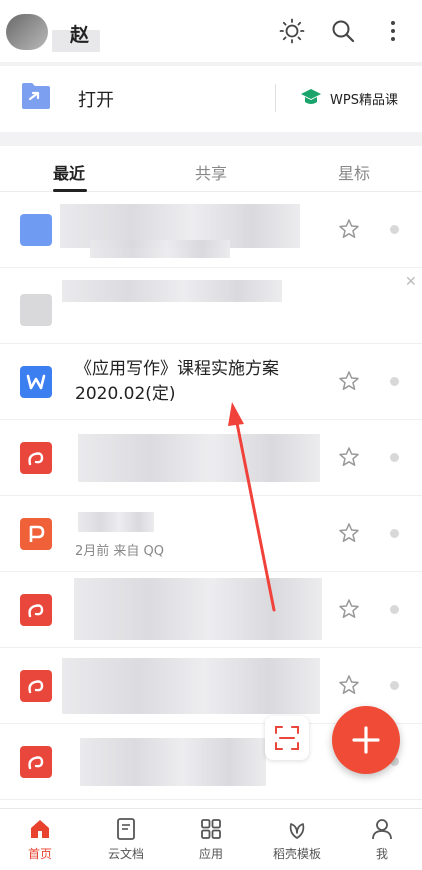 The width and height of the screenshot is (422, 870). I want to click on redacted-meta, so click(160, 249).